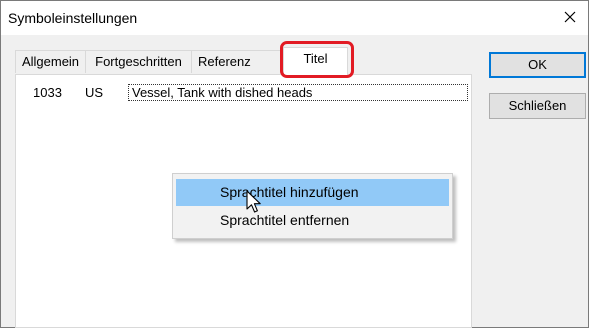  I want to click on menu-item-add-language-title: Sprachtitel hinzufügen, so click(312, 192).